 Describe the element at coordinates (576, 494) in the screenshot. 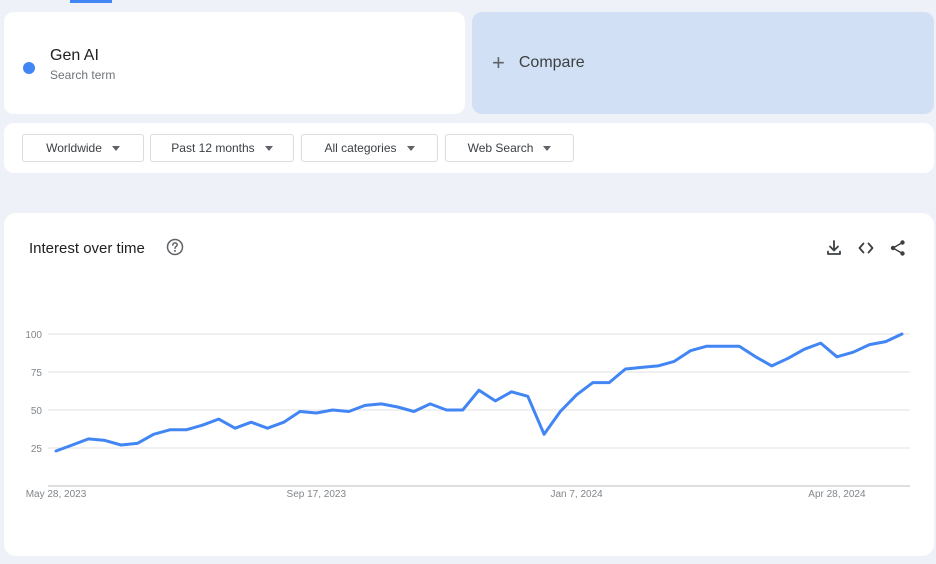

I see `x-tick-label: Jan 7, 2024` at that location.